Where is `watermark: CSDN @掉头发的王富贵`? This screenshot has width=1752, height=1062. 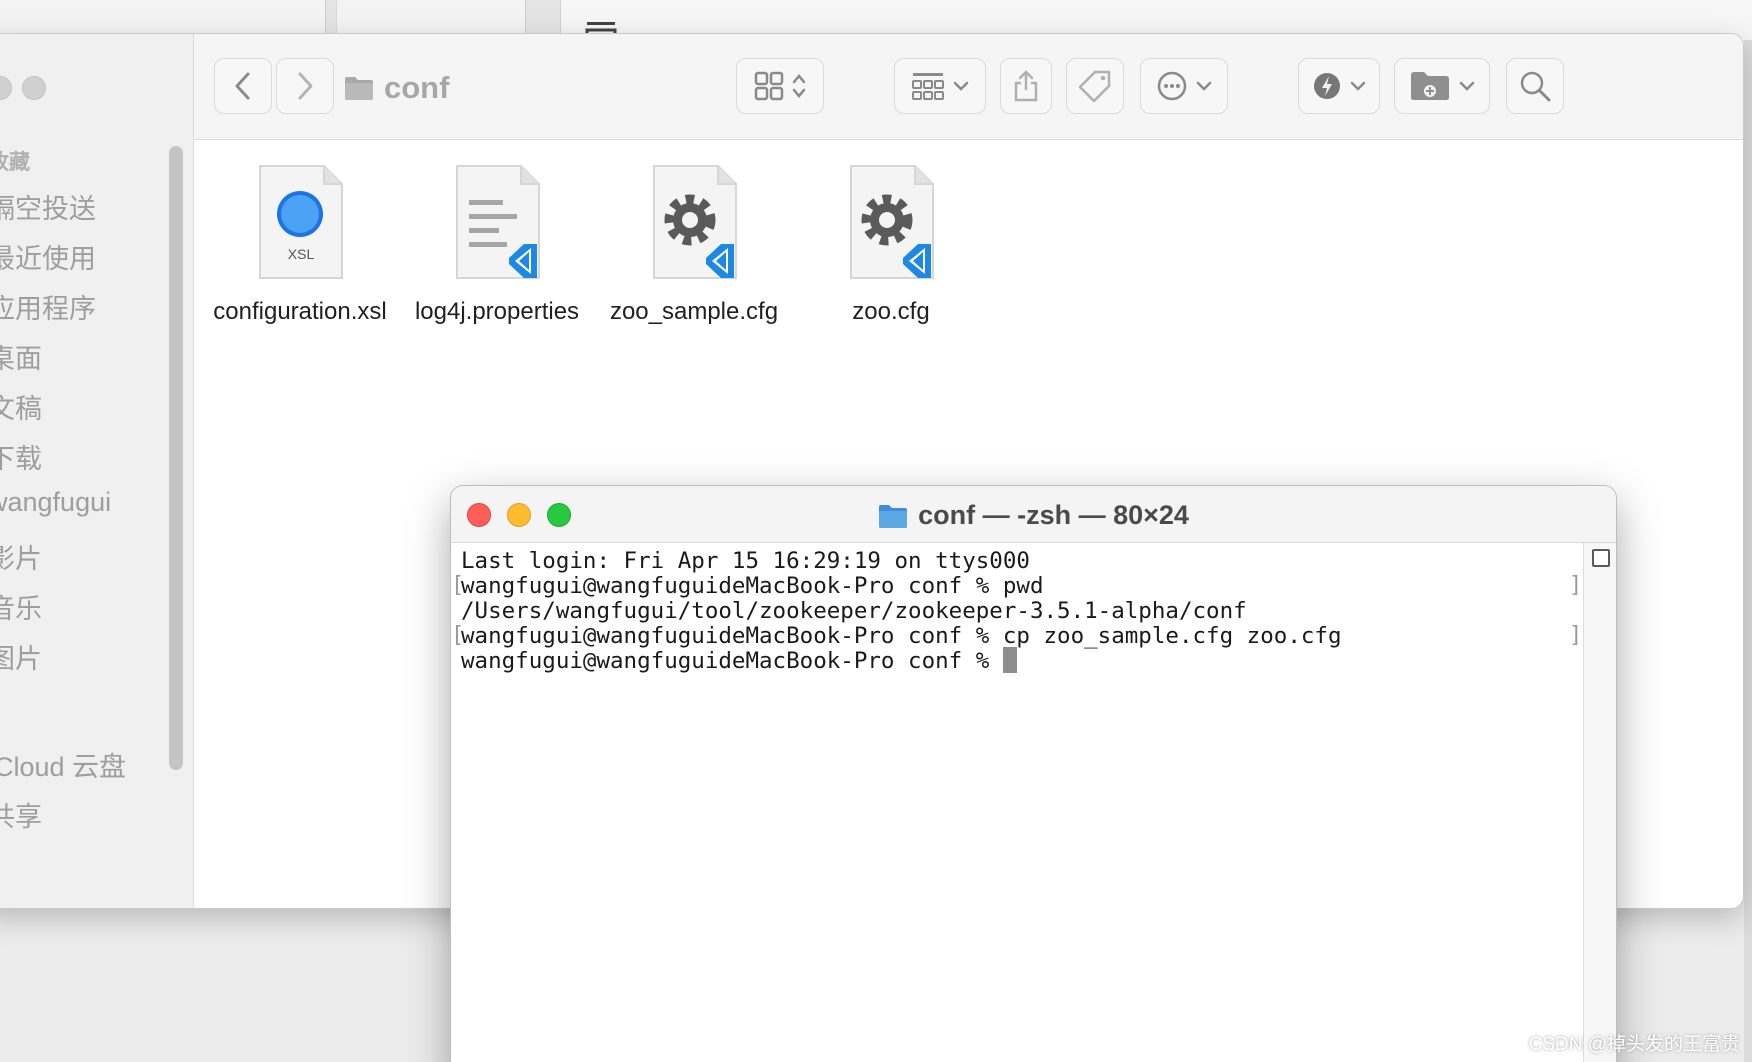 watermark: CSDN @掉头发的王富贵 is located at coordinates (1634, 1044).